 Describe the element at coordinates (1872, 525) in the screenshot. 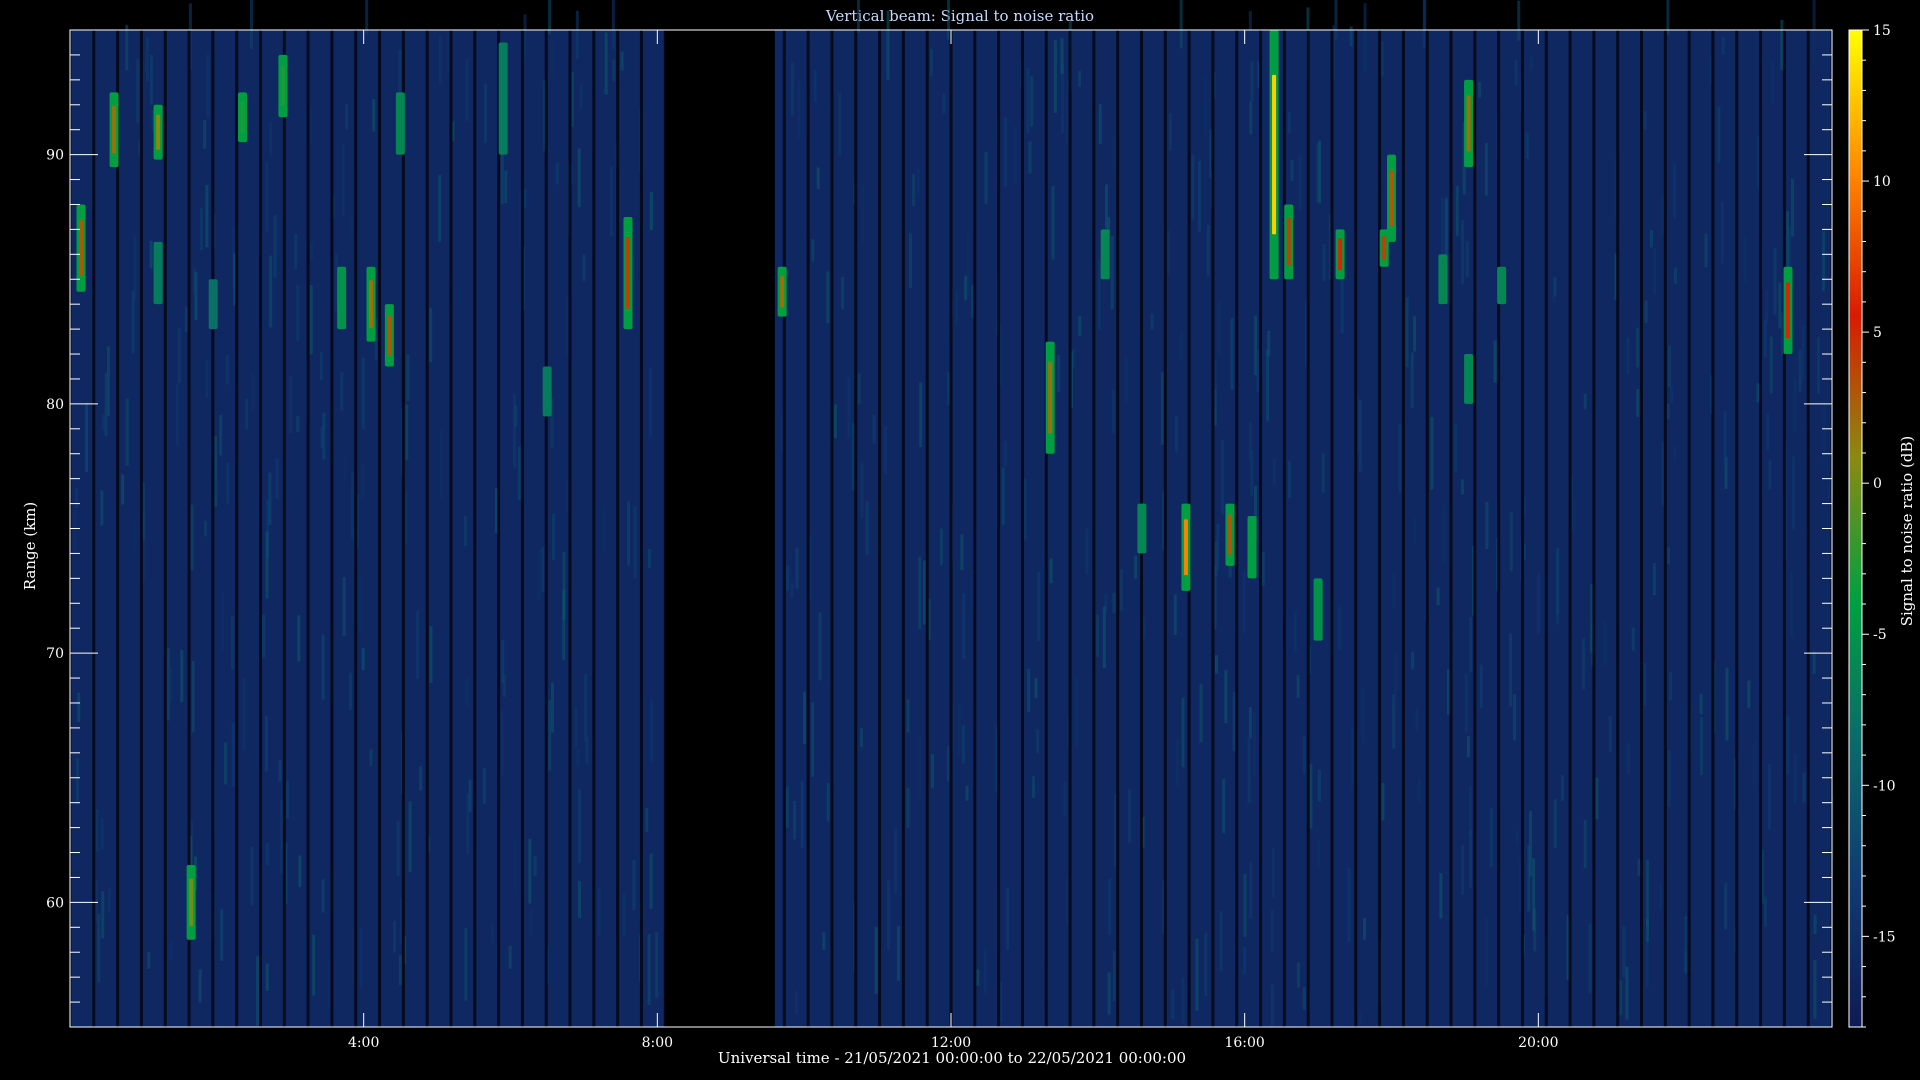

I see `colorbar: 15 10 5 0 -5 -10 -15` at that location.